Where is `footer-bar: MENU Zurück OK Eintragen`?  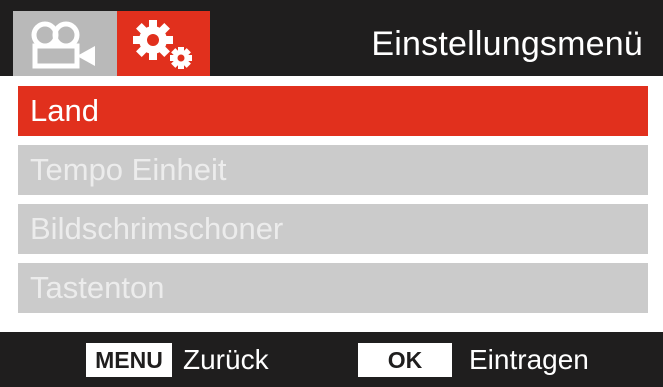
footer-bar: MENU Zurück OK Eintragen is located at coordinates (331, 359).